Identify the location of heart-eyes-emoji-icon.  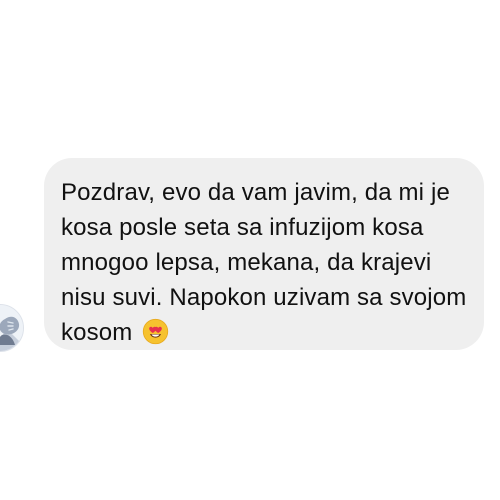
(155, 331).